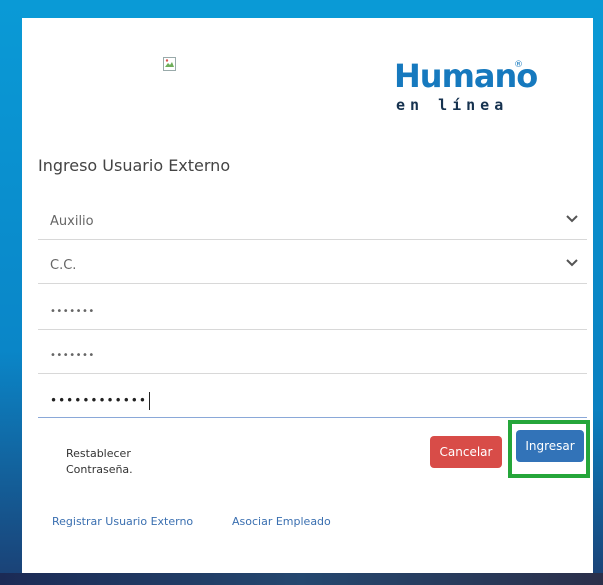  Describe the element at coordinates (312, 264) in the screenshot. I see `document-type-select: C.C.` at that location.